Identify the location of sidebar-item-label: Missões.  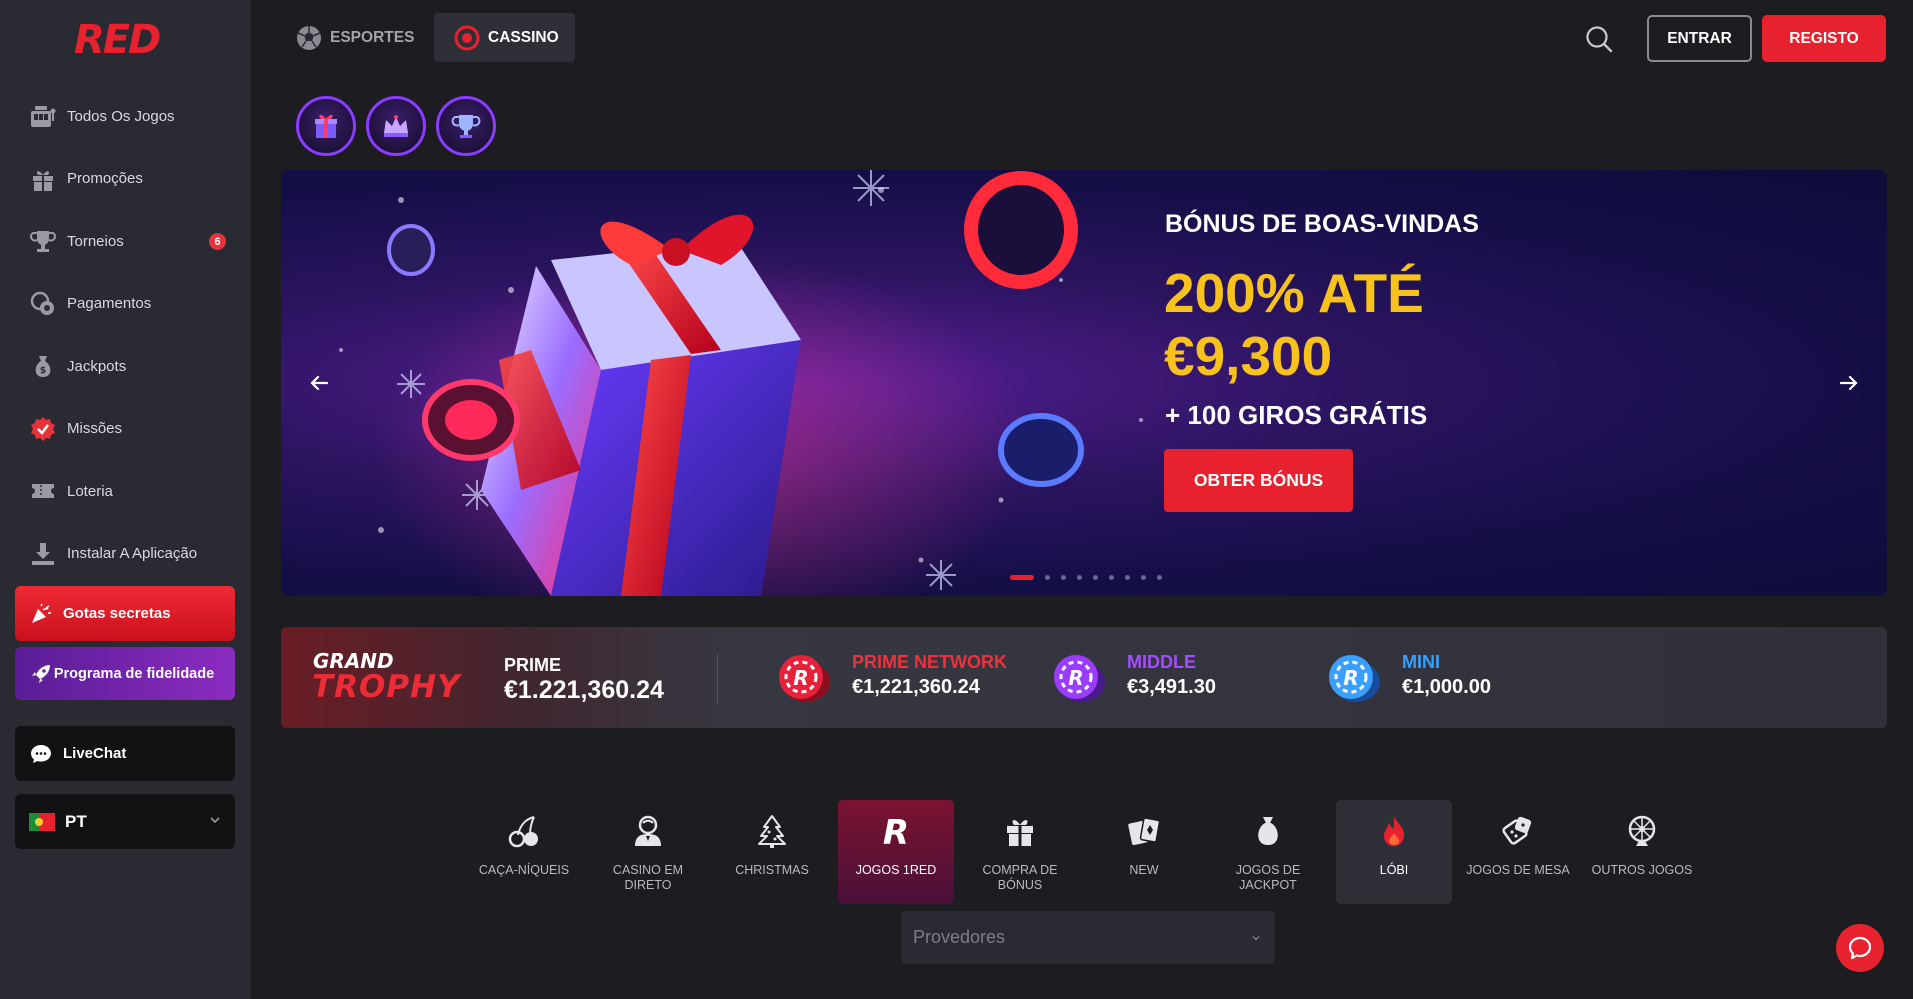
(95, 429).